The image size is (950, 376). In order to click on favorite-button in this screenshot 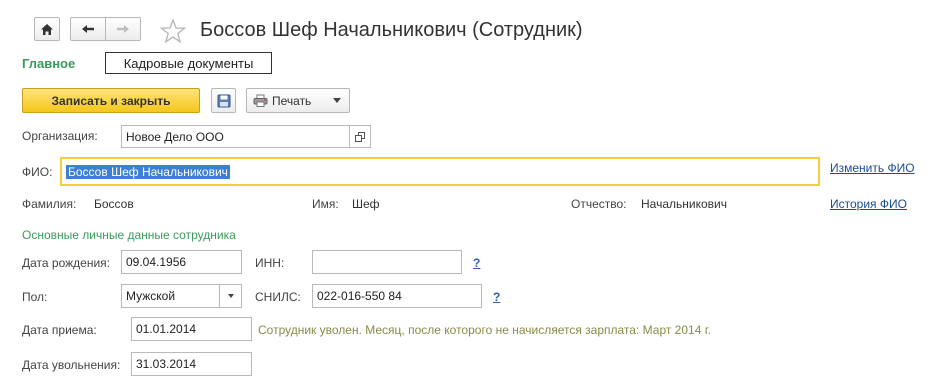, I will do `click(173, 31)`.